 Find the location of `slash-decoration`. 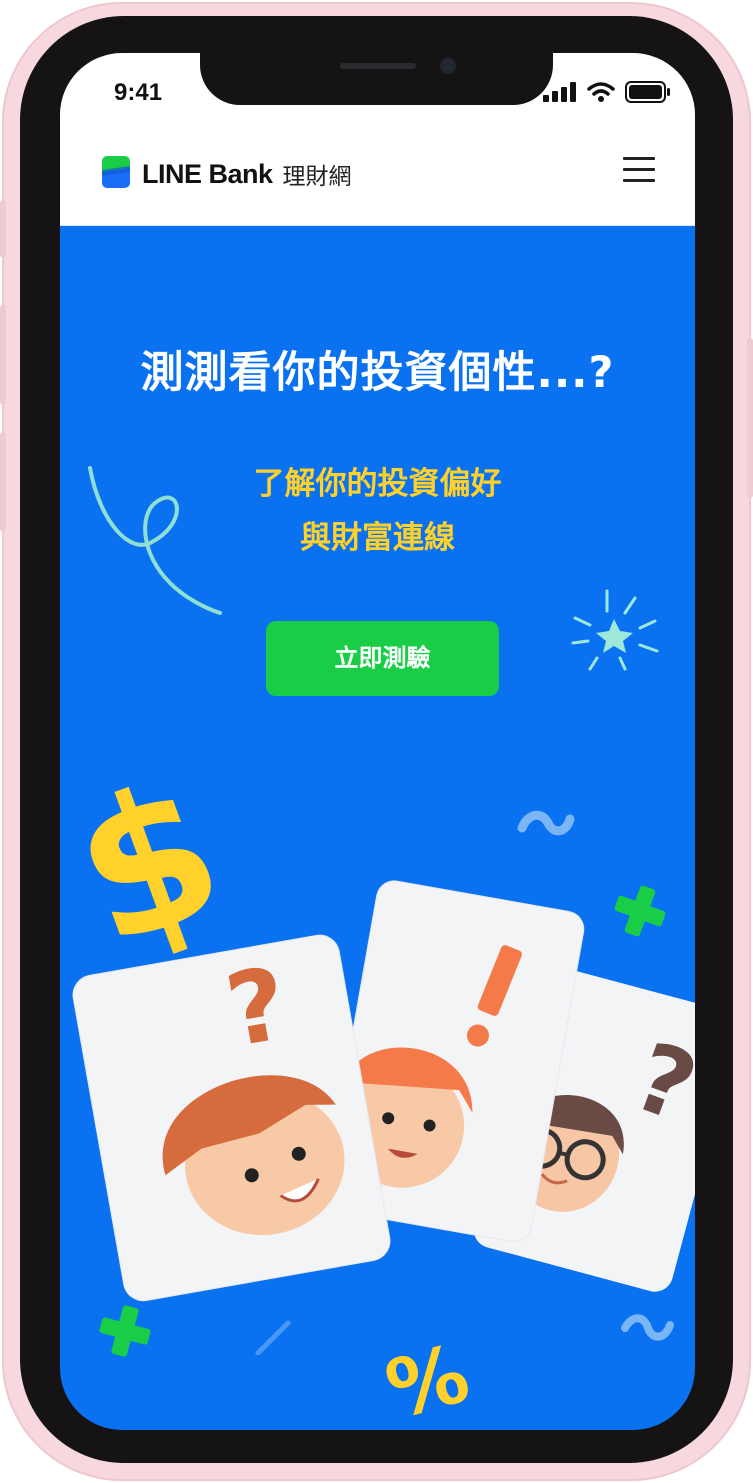

slash-decoration is located at coordinates (273, 1338).